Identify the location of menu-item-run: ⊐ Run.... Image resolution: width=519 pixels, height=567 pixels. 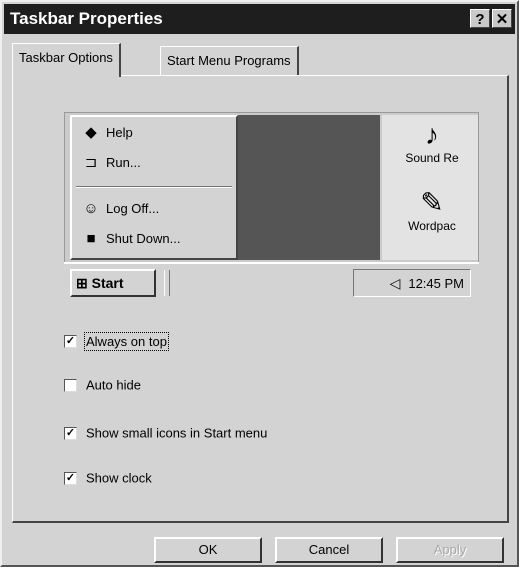
(110, 163).